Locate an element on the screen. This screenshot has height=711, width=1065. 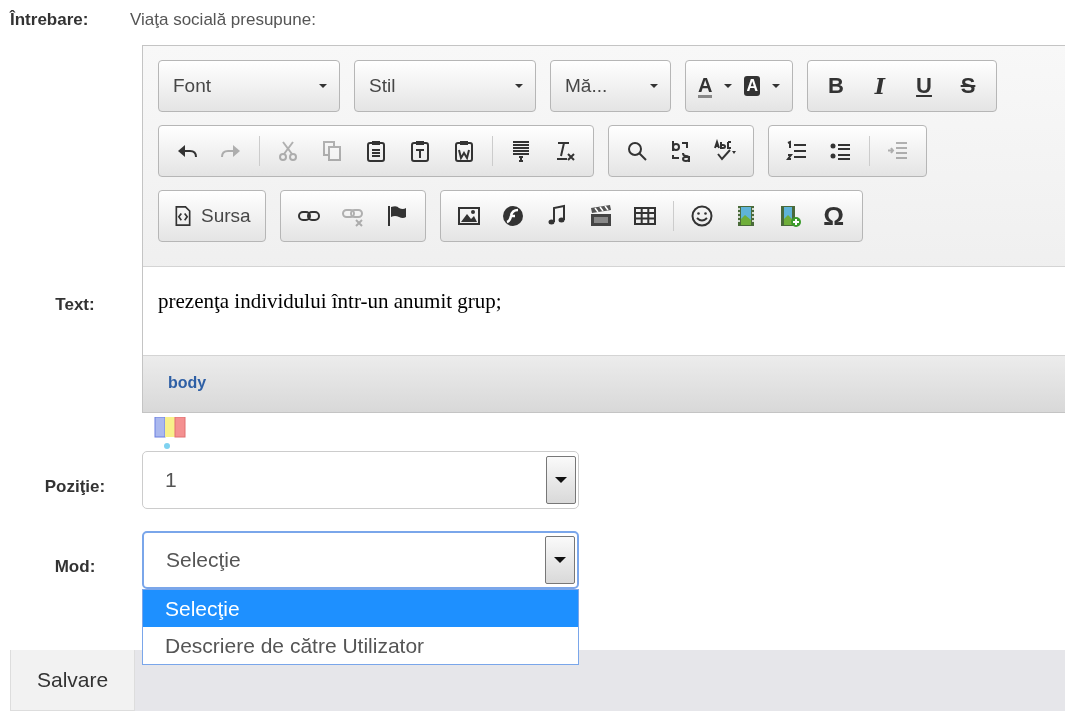
question-text: Viaţa socială presupune: is located at coordinates (223, 20).